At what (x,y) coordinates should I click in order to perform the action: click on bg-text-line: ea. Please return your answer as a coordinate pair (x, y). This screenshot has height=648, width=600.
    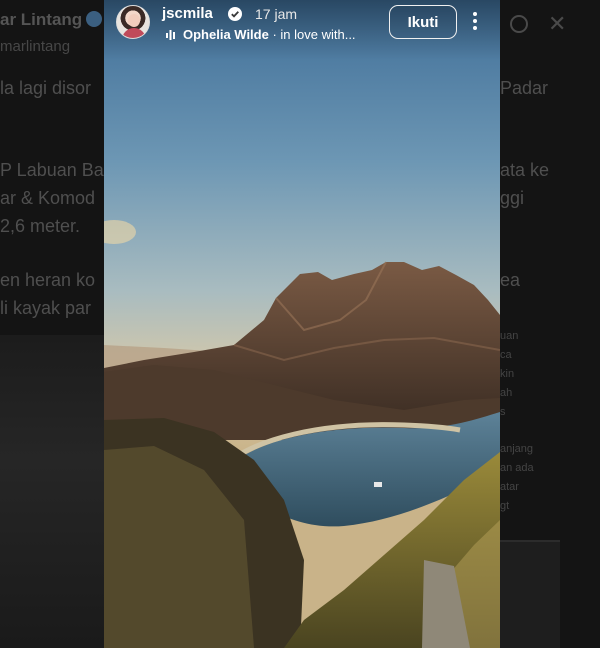
    Looking at the image, I should click on (510, 280).